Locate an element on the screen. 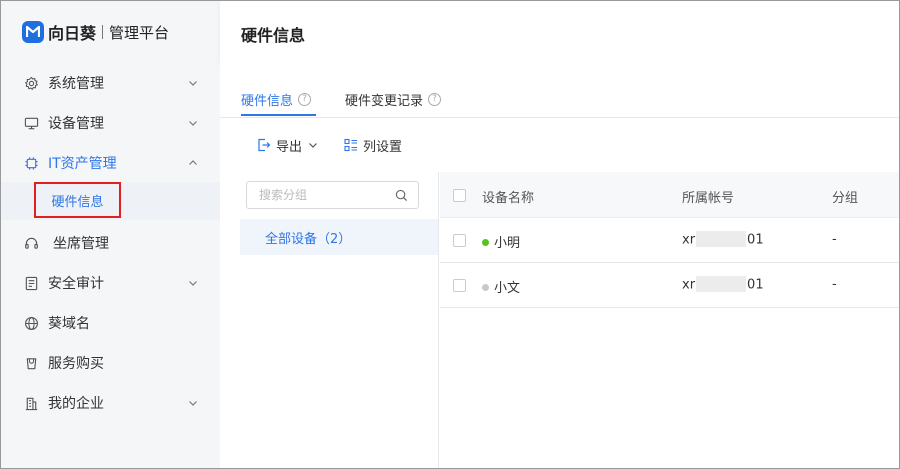 The width and height of the screenshot is (900, 469). page-title: 硬件信息 is located at coordinates (273, 35).